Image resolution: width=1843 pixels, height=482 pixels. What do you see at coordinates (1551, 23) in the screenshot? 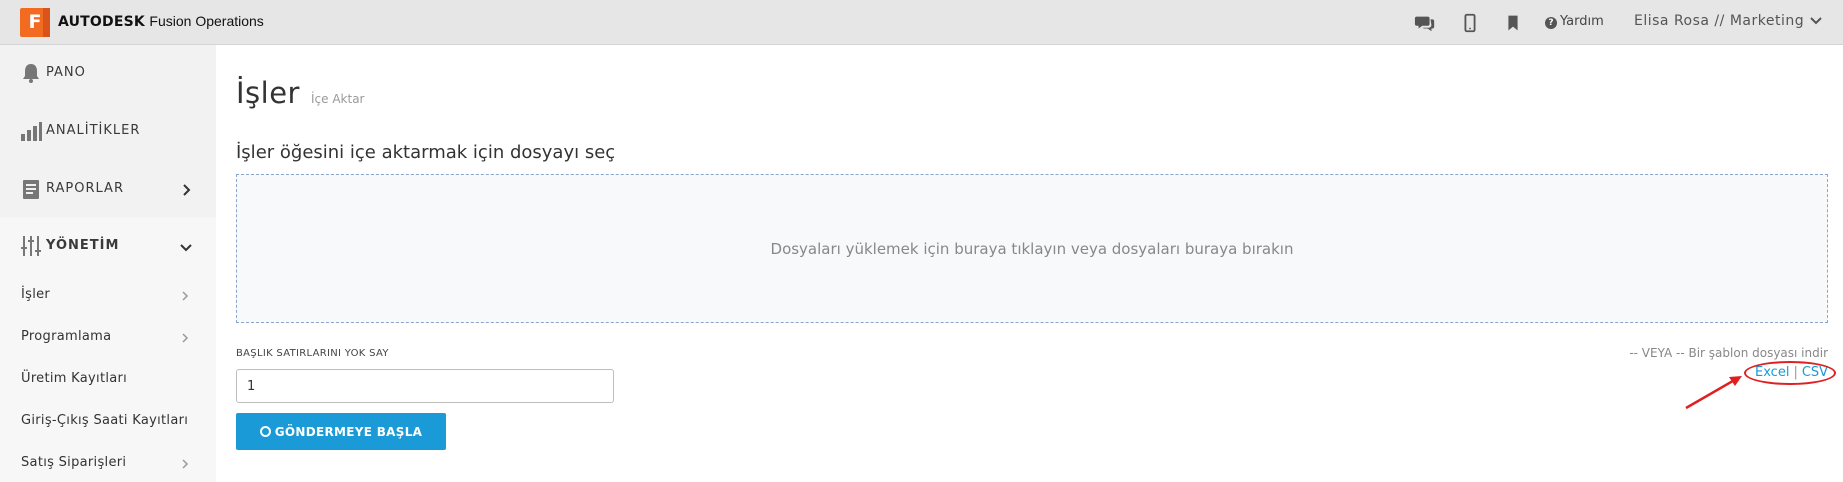
I see `help-icon: ?` at bounding box center [1551, 23].